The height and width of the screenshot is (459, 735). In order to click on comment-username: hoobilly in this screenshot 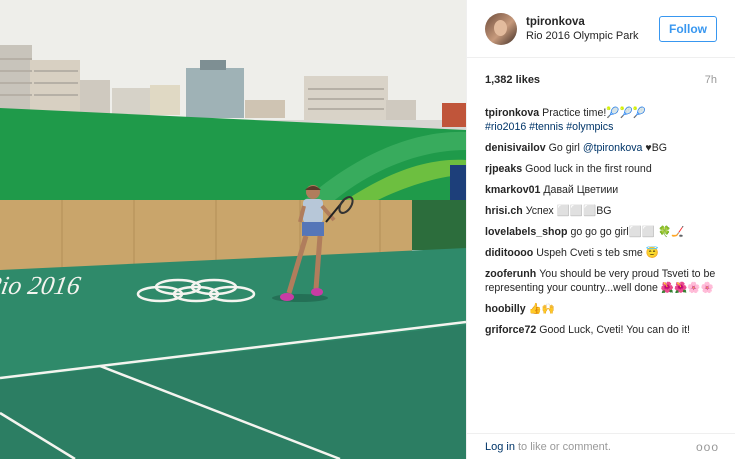, I will do `click(505, 309)`.